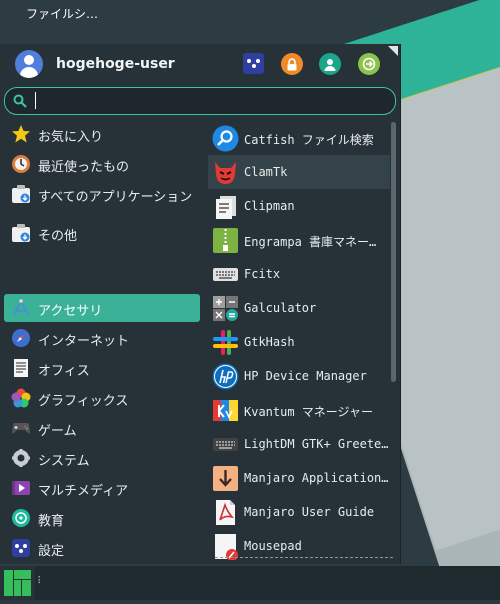  I want to click on games-icon, so click(21, 428).